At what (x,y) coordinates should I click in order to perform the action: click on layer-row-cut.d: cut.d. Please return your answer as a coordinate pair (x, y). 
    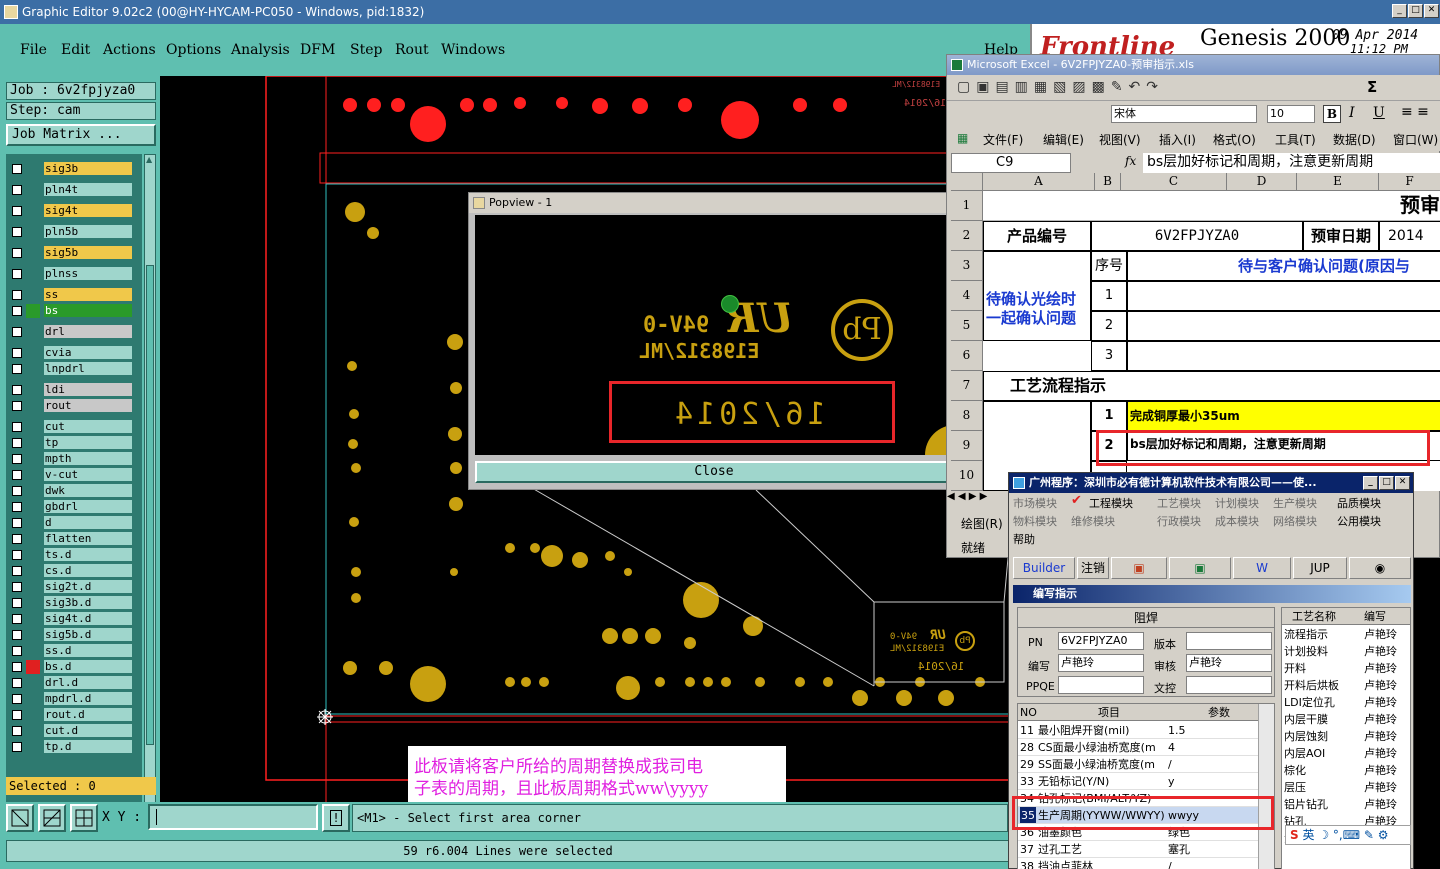
    Looking at the image, I should click on (74, 731).